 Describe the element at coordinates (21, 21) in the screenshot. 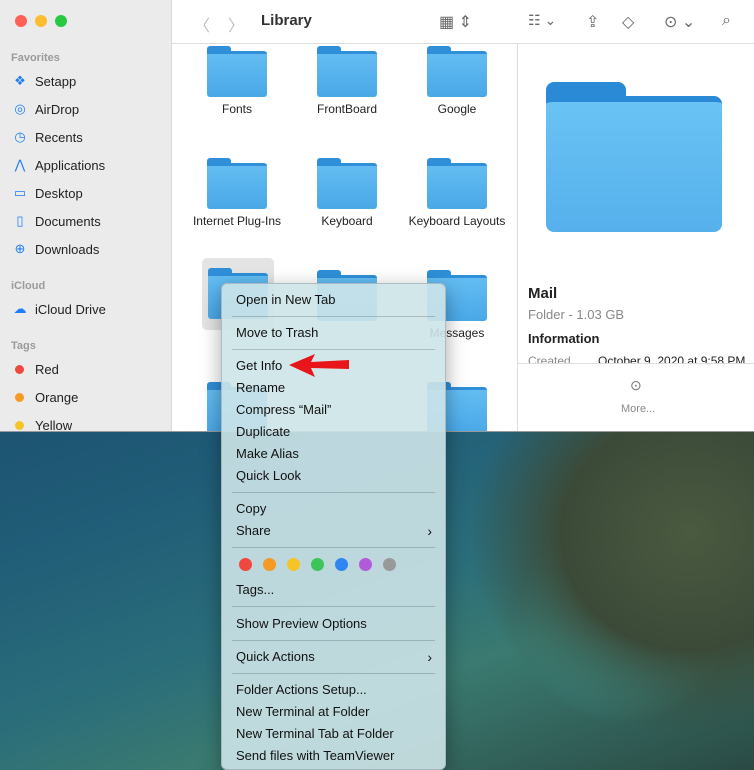

I see `close-button` at that location.